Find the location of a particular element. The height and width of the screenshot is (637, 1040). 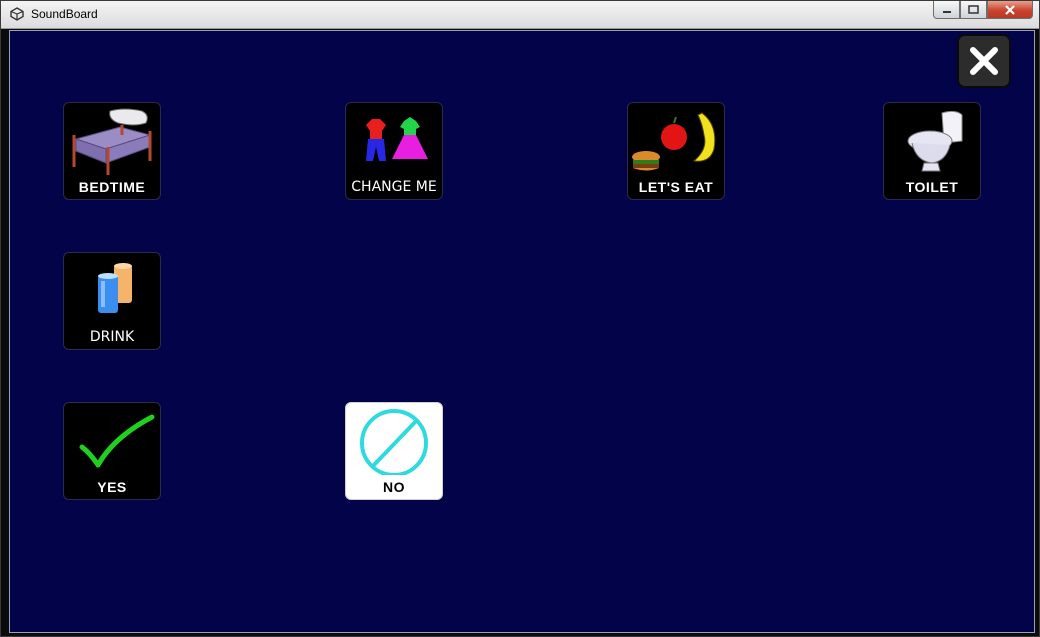

tile-lets-eat: LET'S EAT is located at coordinates (676, 151).